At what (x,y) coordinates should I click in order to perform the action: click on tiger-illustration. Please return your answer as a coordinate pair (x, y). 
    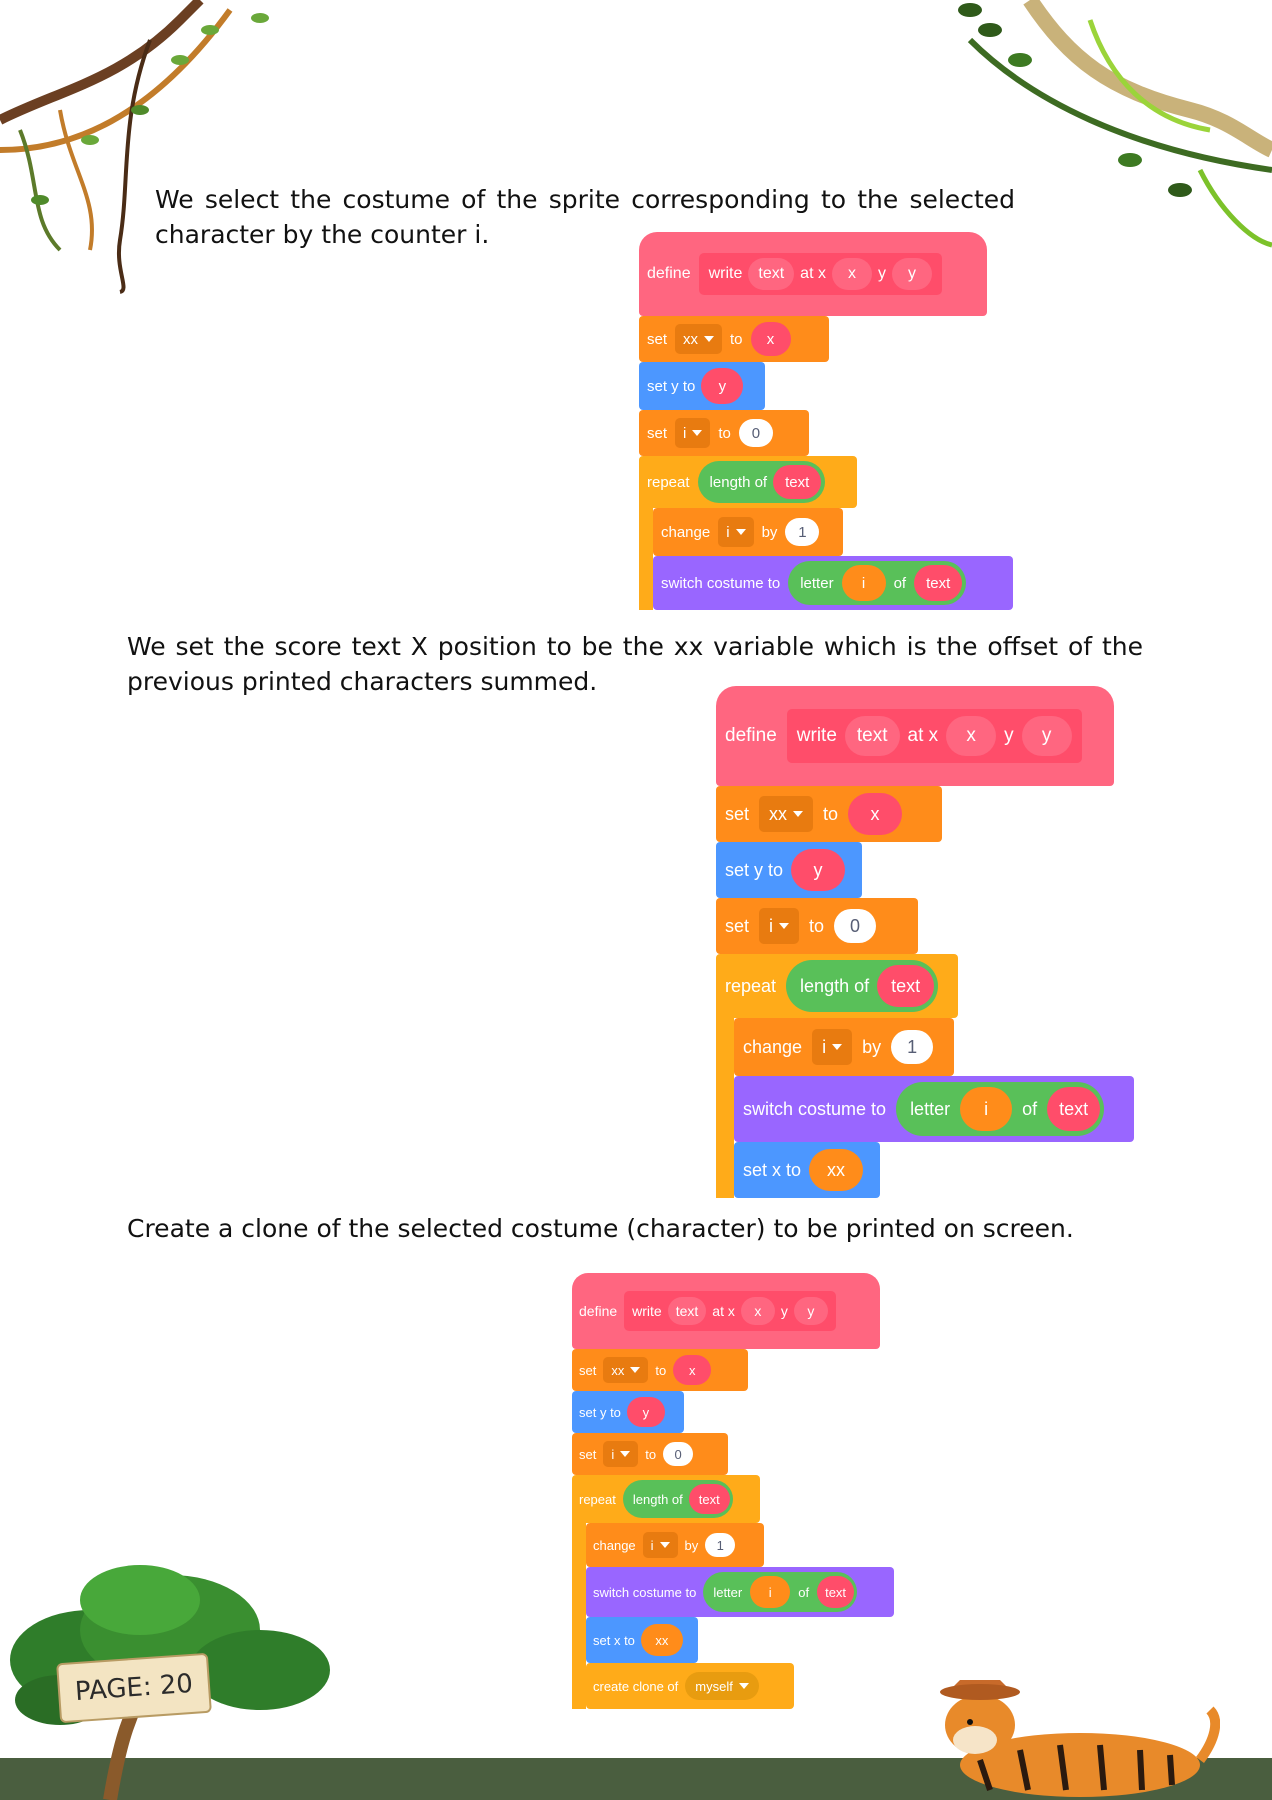
    Looking at the image, I should click on (1080, 1738).